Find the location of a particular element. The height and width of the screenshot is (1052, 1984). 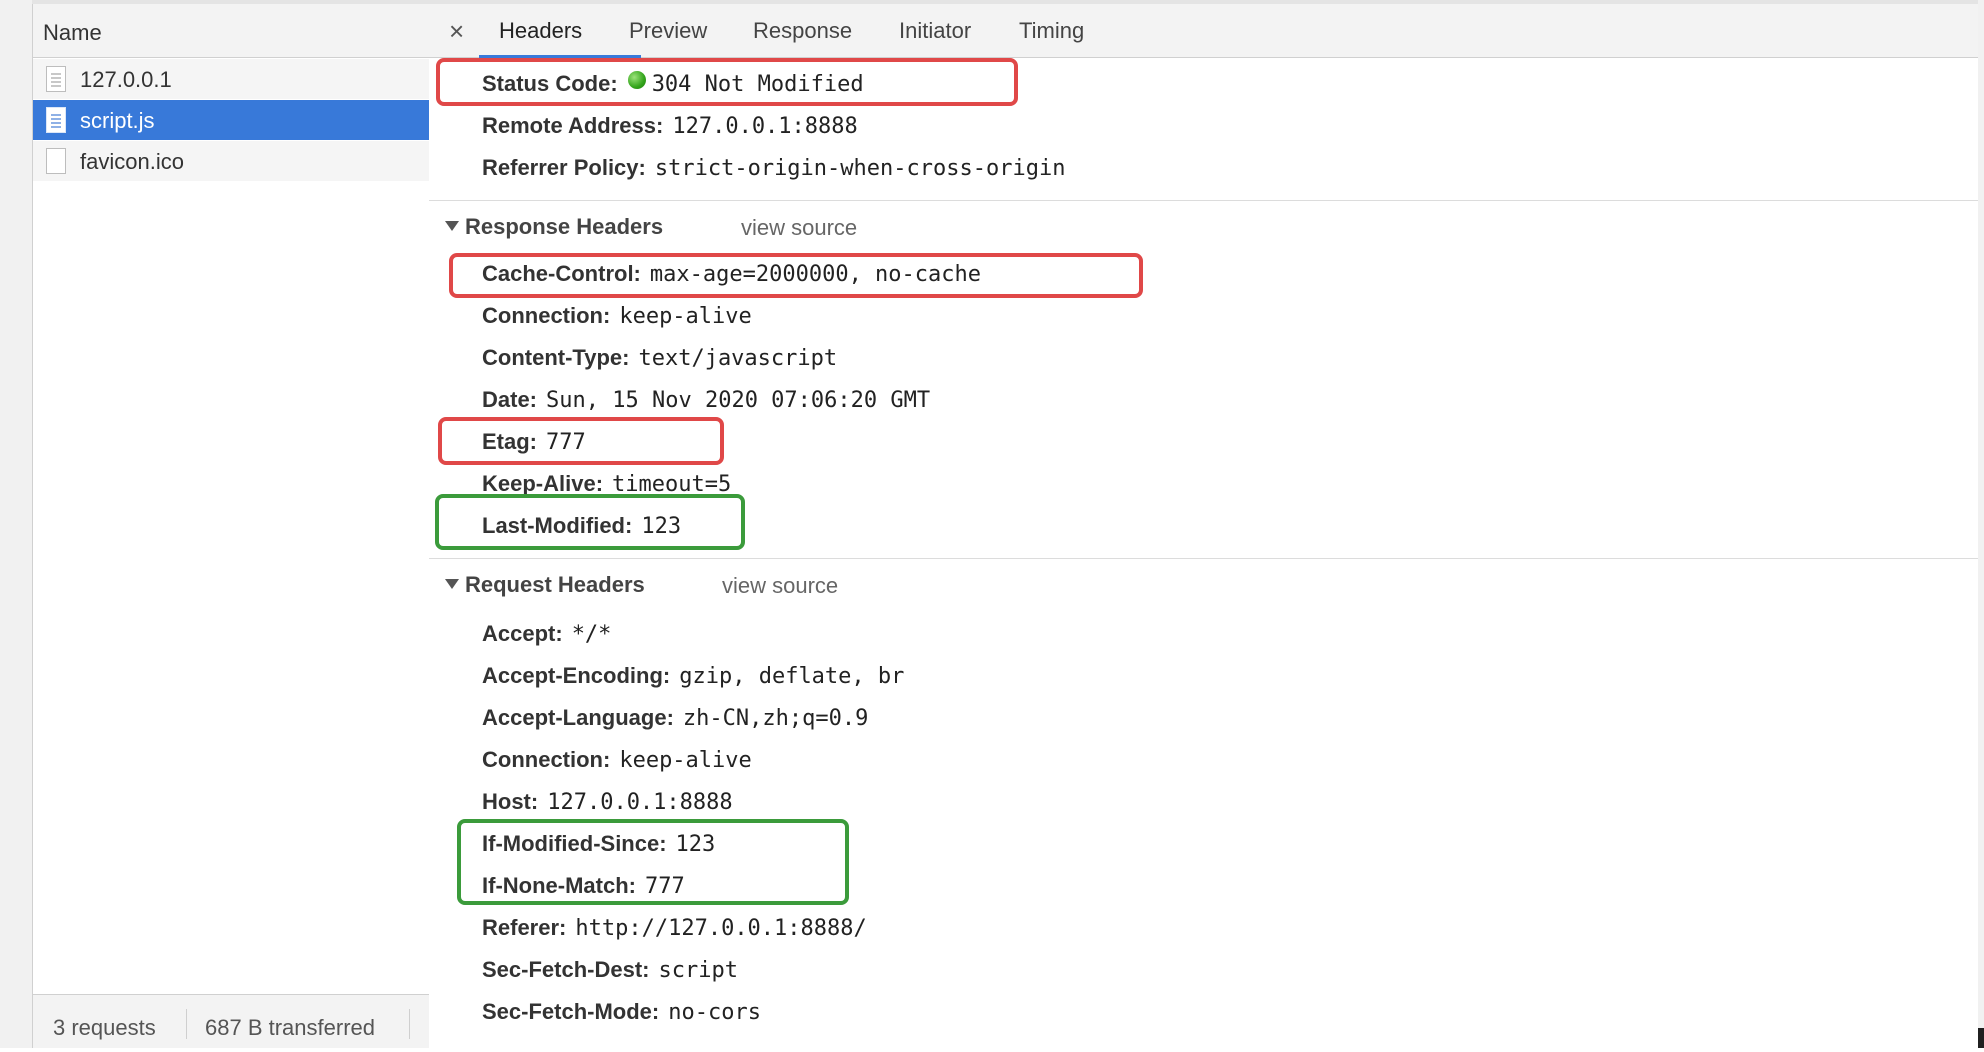

request-row-script-js: script.js is located at coordinates (231, 120).